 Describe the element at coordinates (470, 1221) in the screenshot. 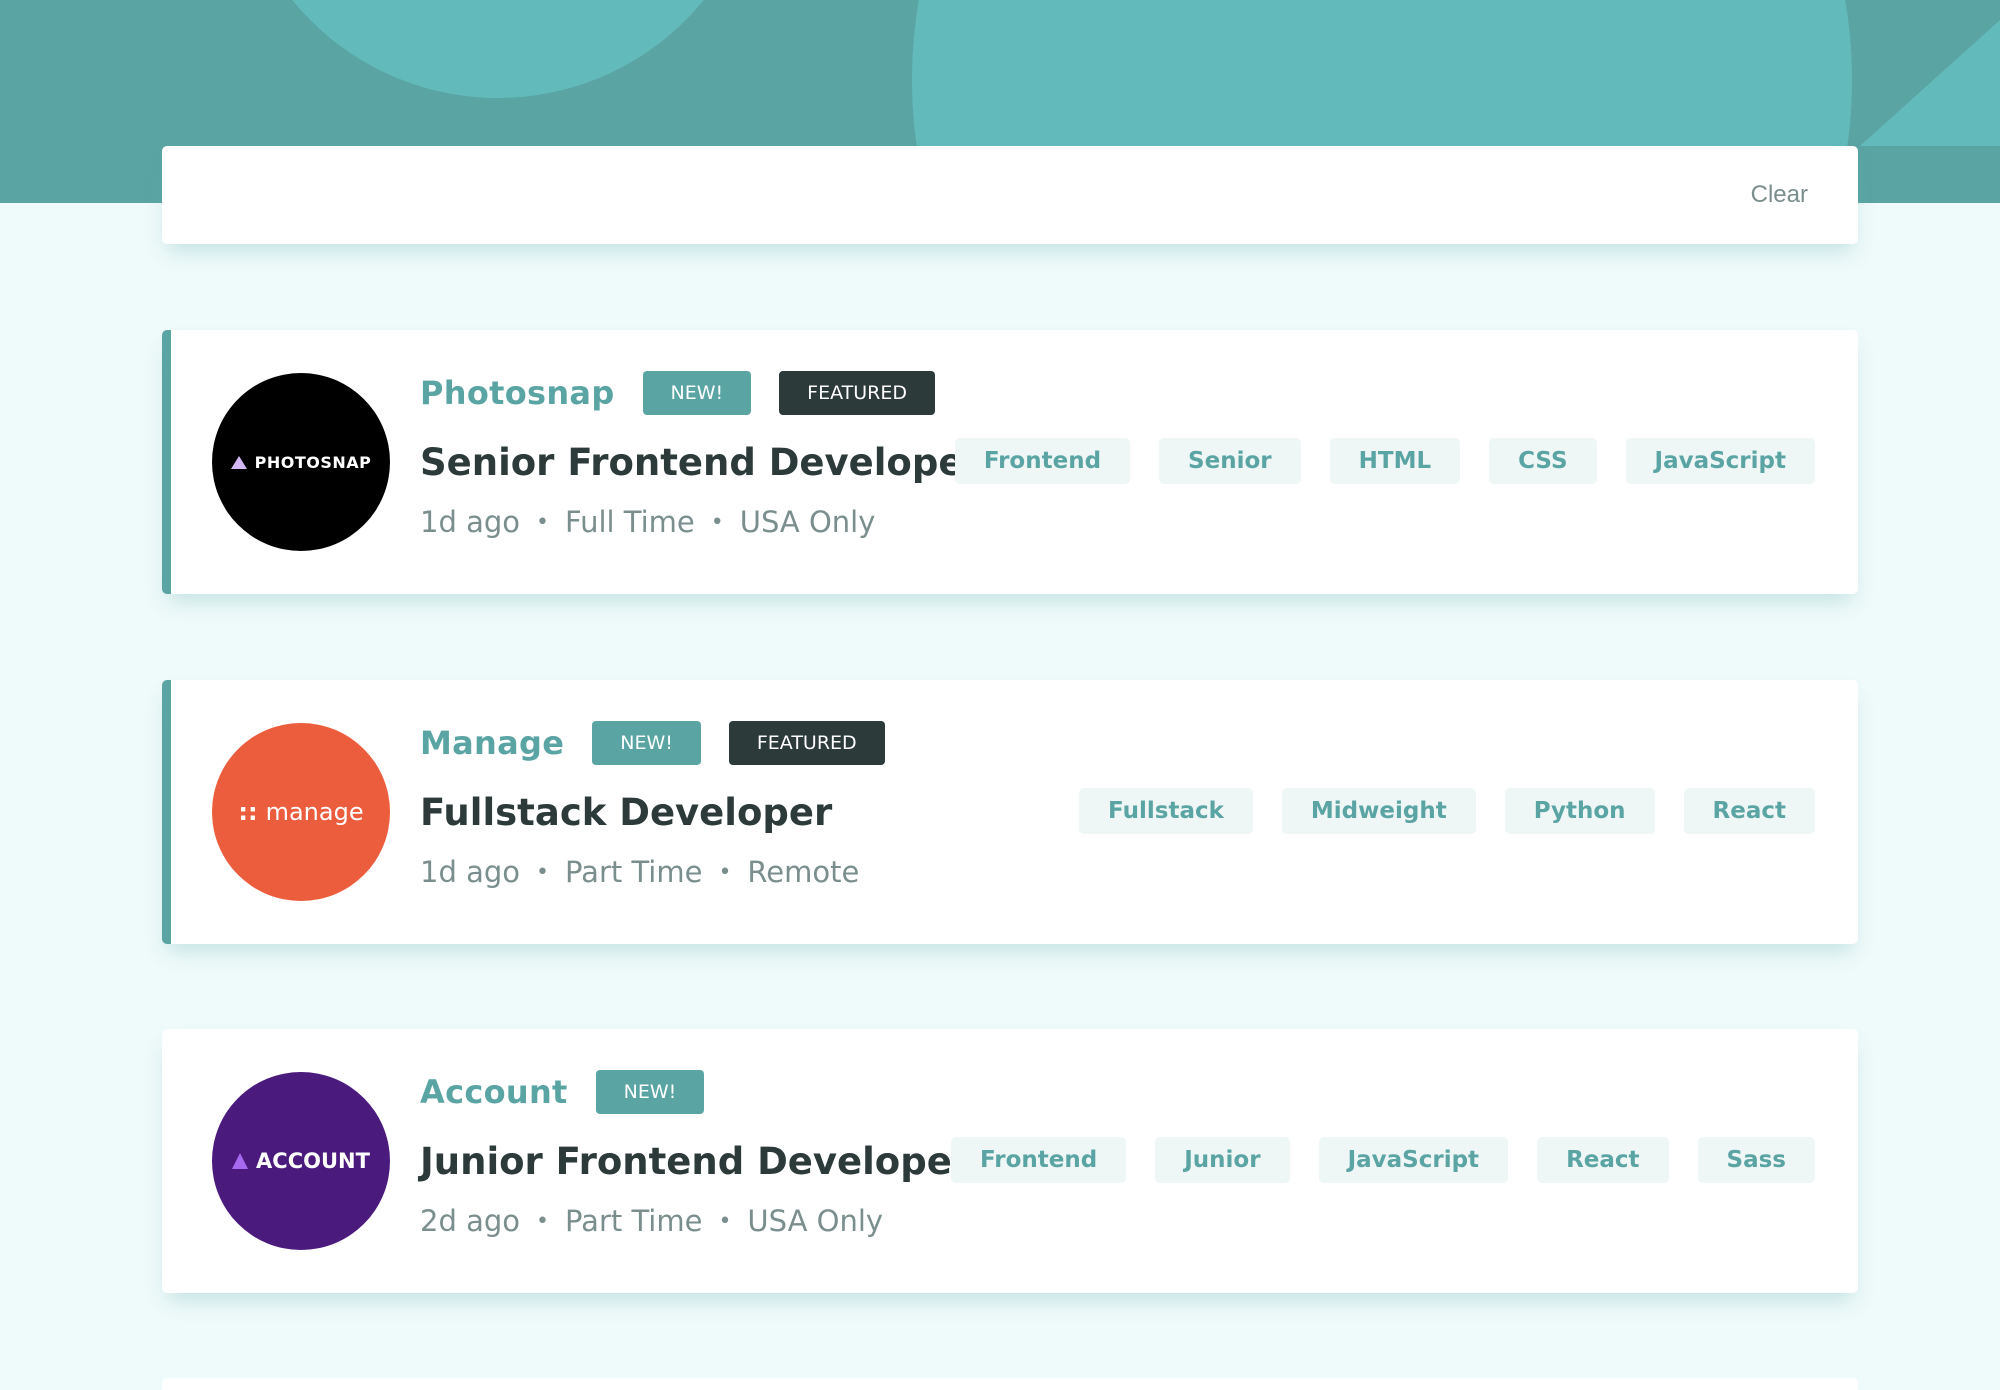

I see `posted-at: 2d ago` at that location.